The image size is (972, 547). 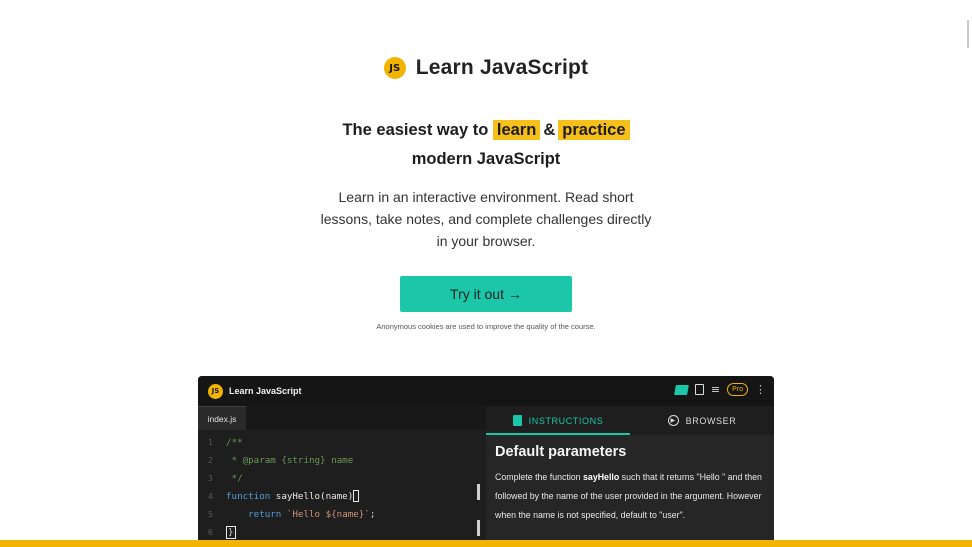 What do you see at coordinates (342, 496) in the screenshot?
I see `code-line: 4 function sayHello(name)` at bounding box center [342, 496].